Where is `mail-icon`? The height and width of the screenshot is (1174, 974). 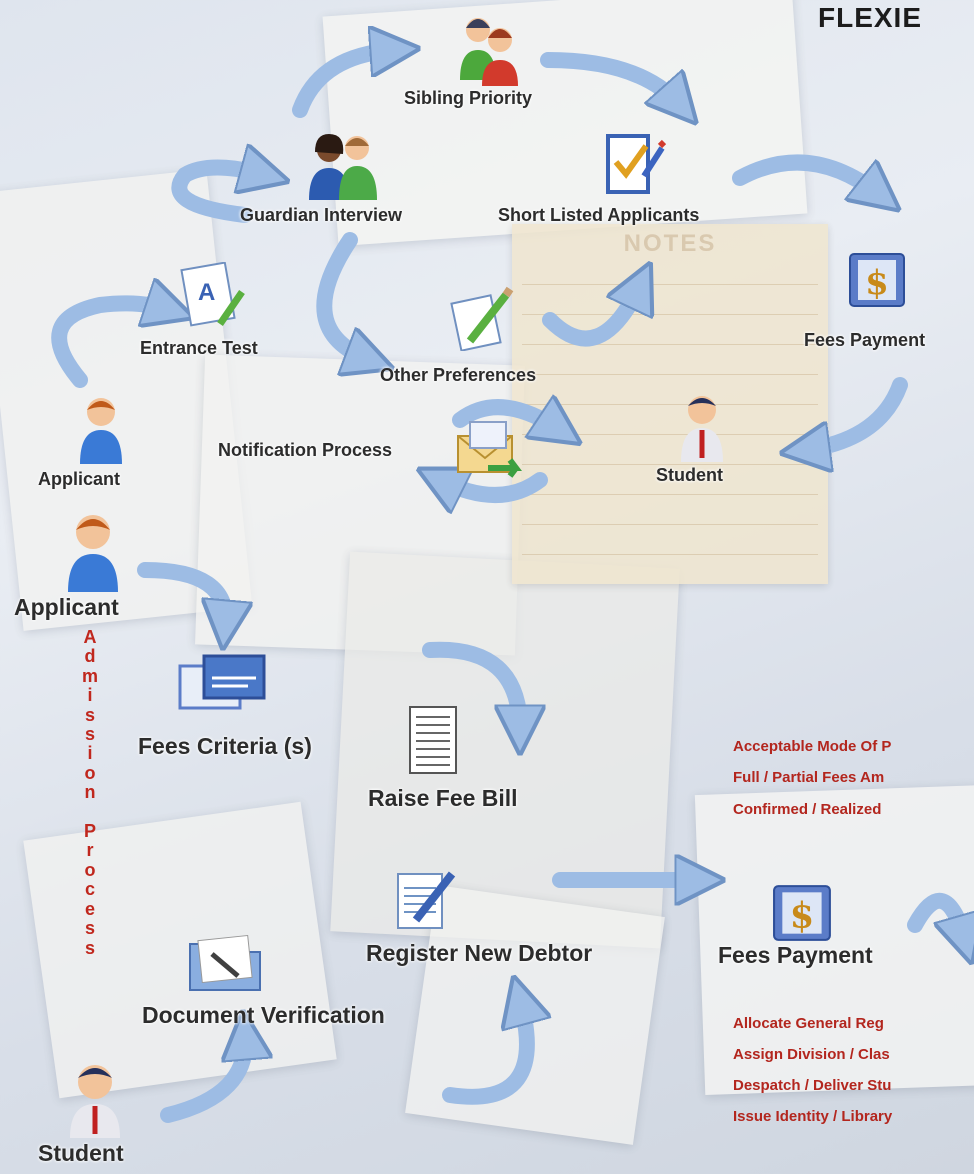 mail-icon is located at coordinates (489, 449).